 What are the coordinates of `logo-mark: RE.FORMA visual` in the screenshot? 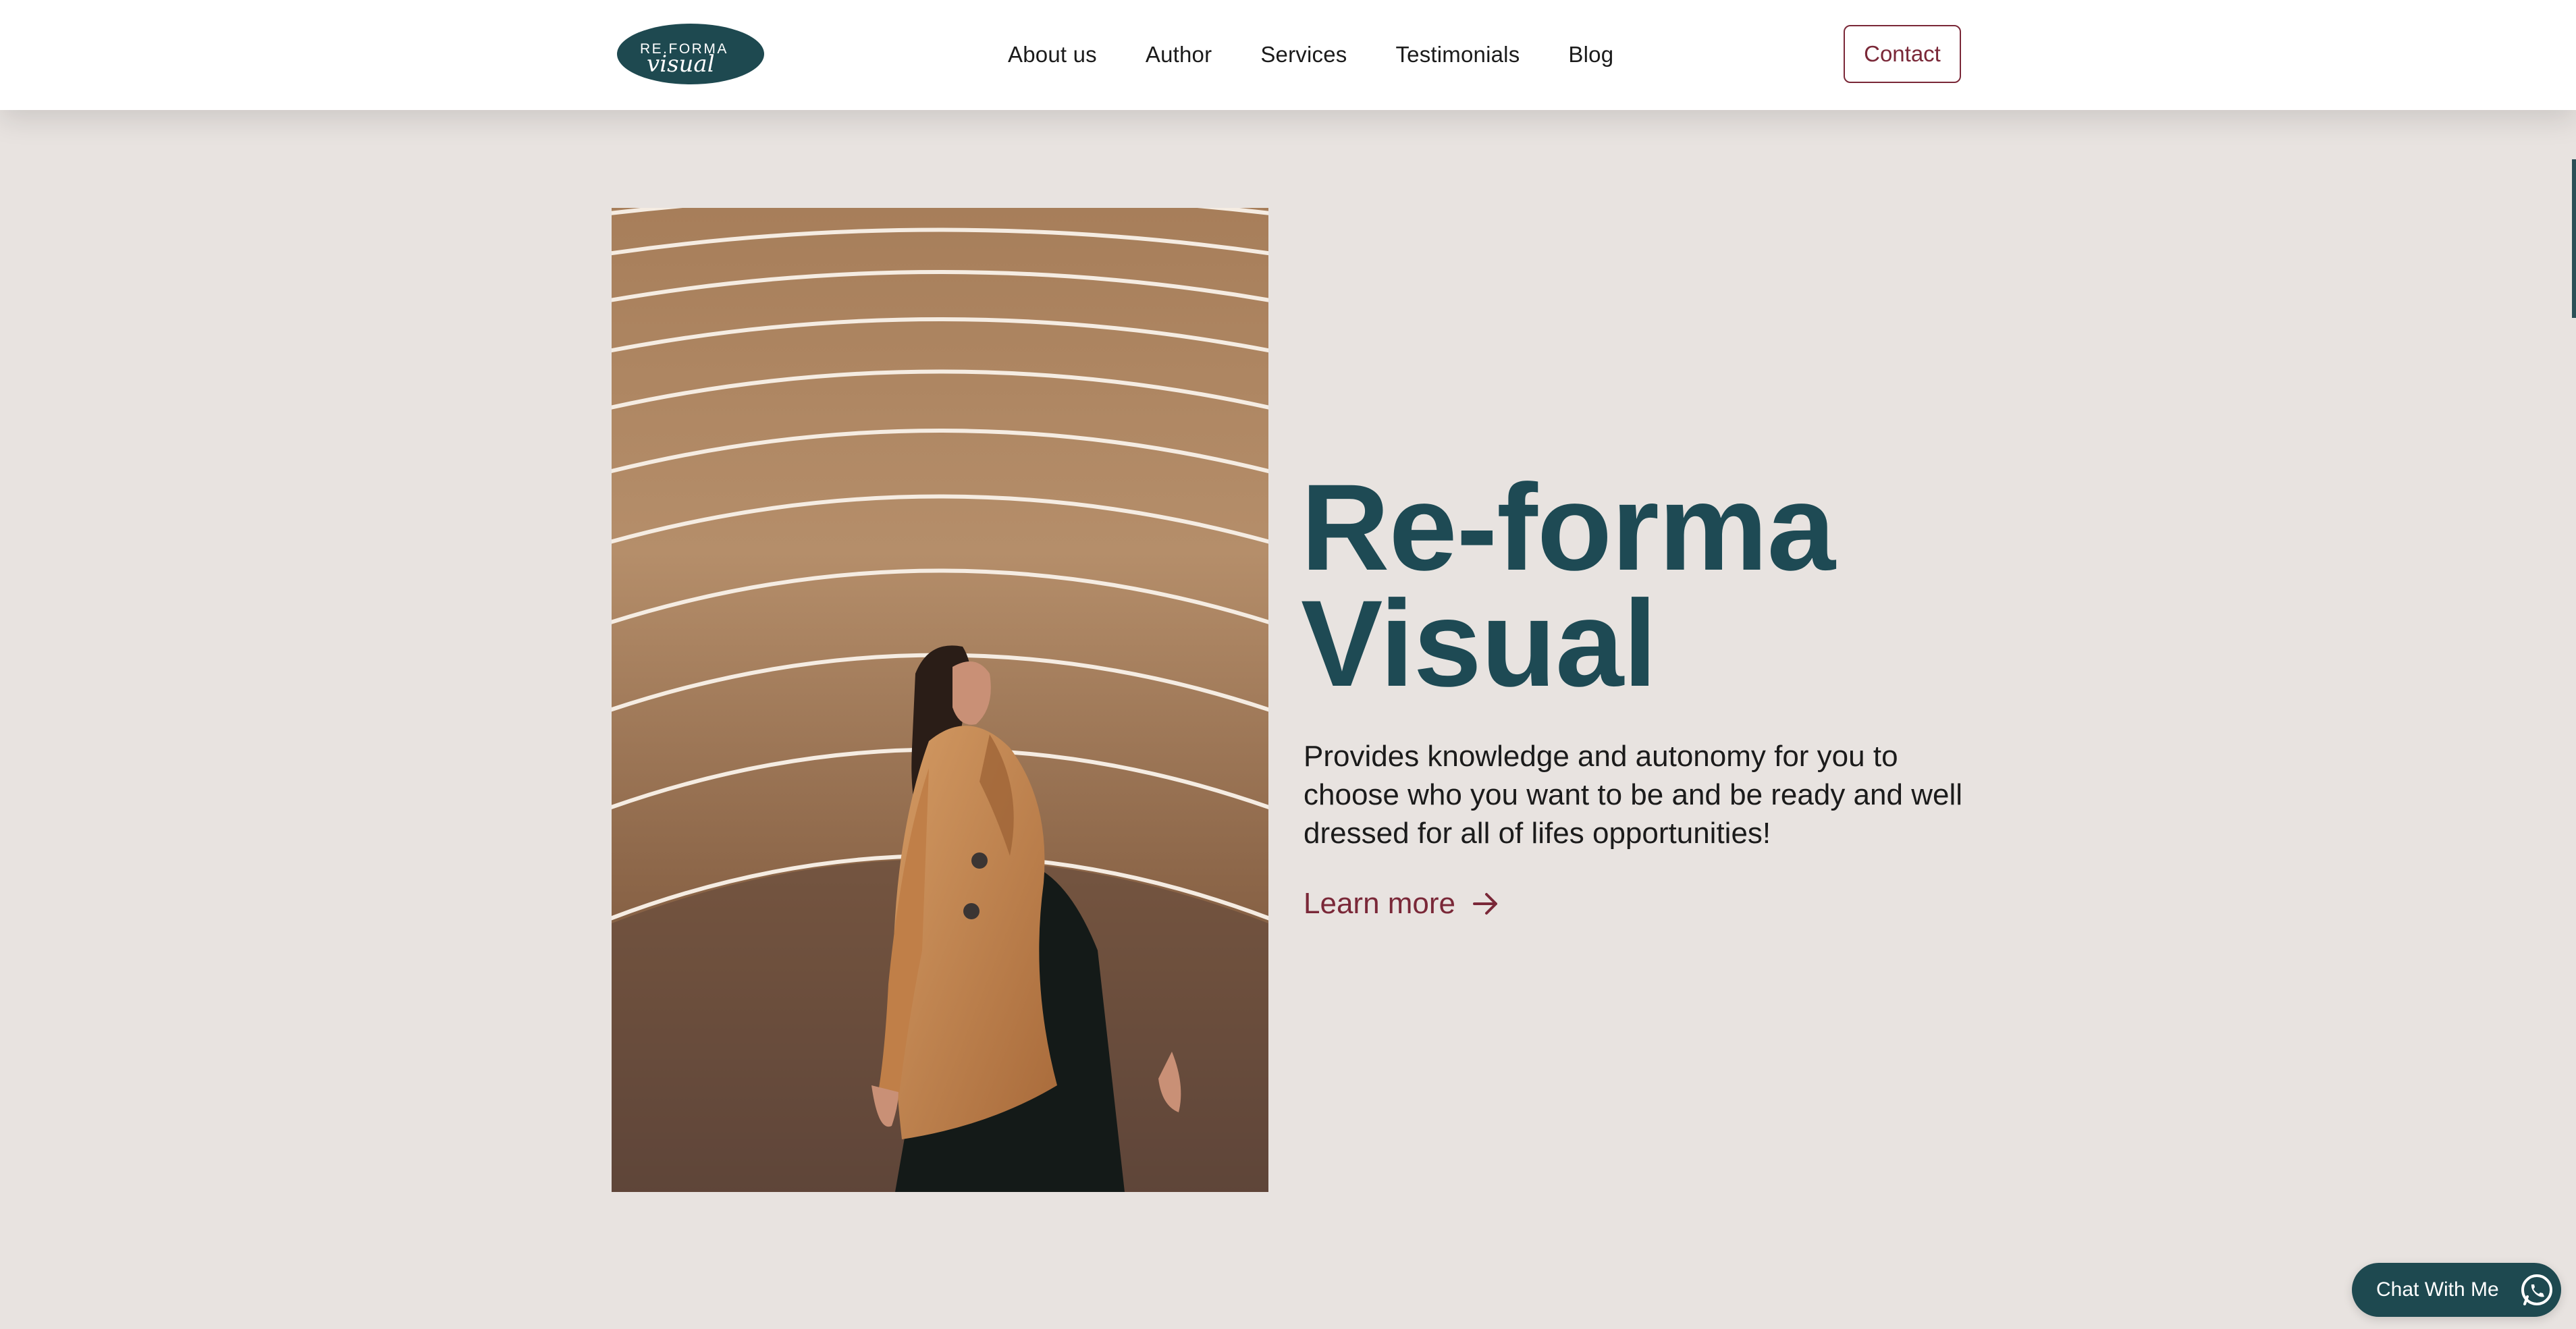 It's located at (683, 59).